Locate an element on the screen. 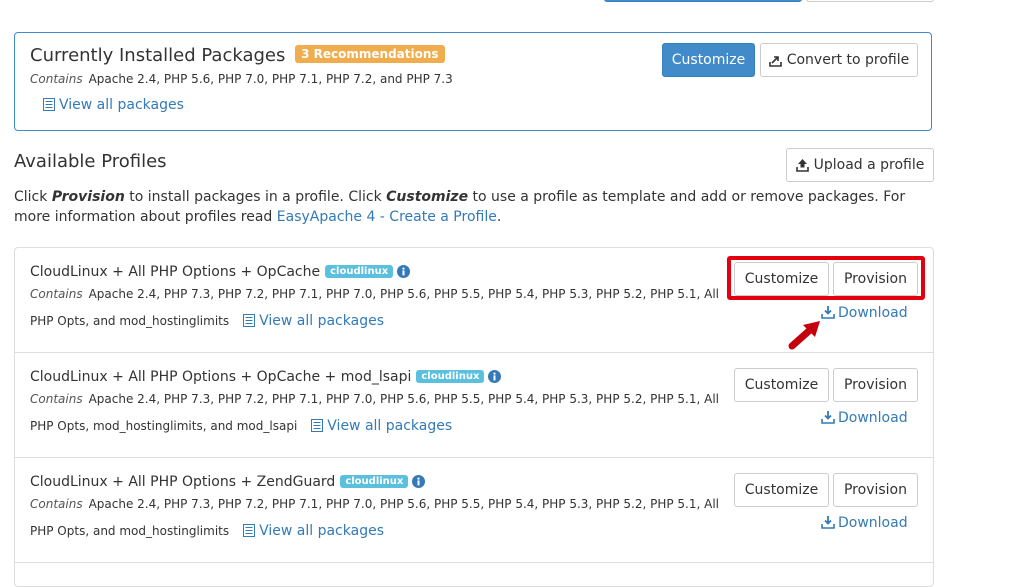  upload-profile-button: Upload a profile is located at coordinates (860, 165).